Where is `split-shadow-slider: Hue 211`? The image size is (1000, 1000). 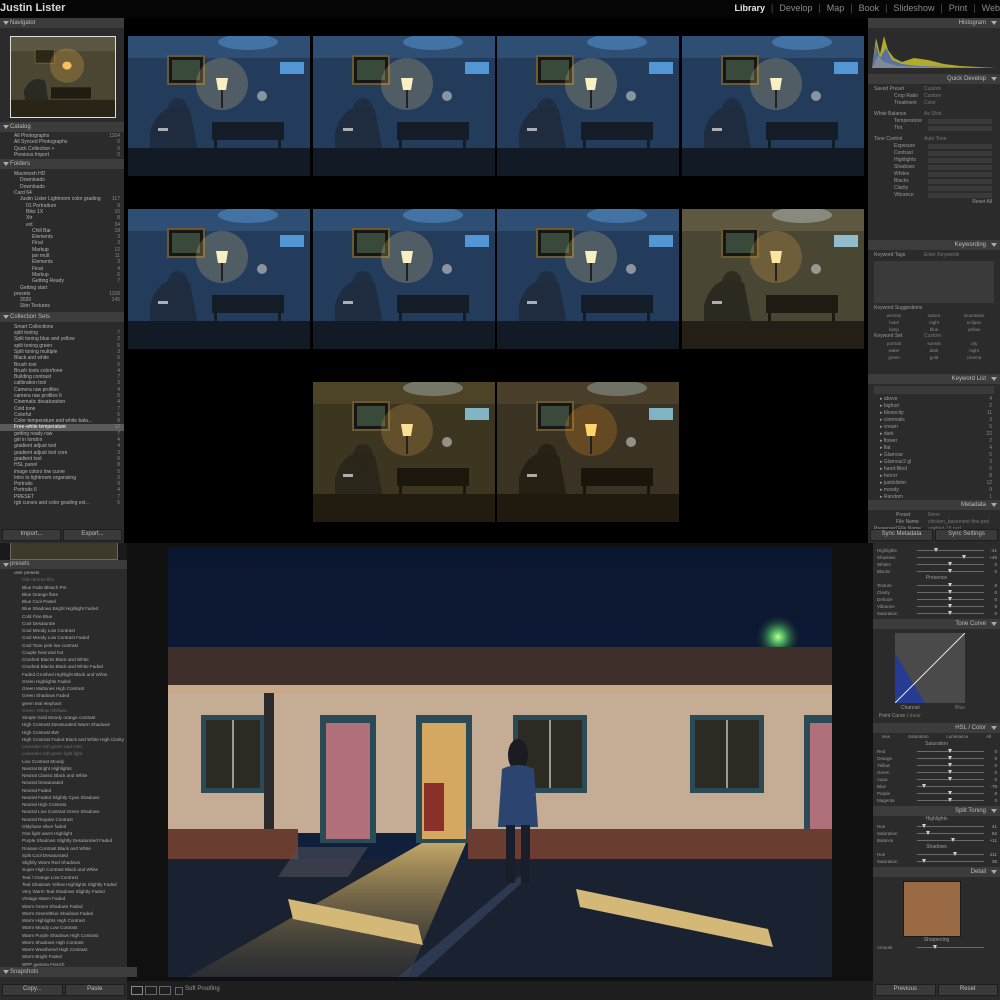
split-shadow-slider: Hue 211 is located at coordinates (936, 854).